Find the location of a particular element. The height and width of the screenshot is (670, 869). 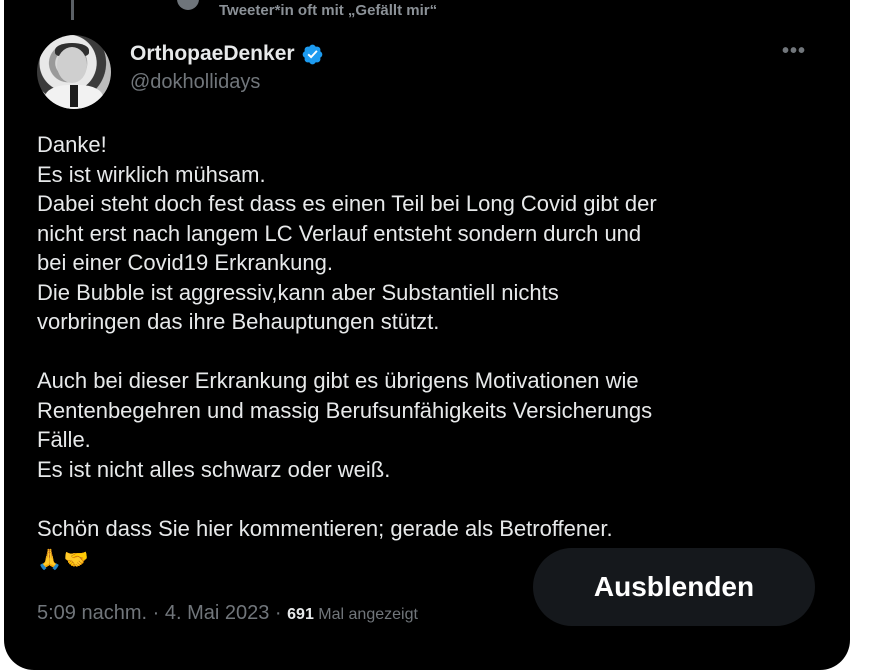

view-count-label: Mal angezeigt is located at coordinates (365, 614).